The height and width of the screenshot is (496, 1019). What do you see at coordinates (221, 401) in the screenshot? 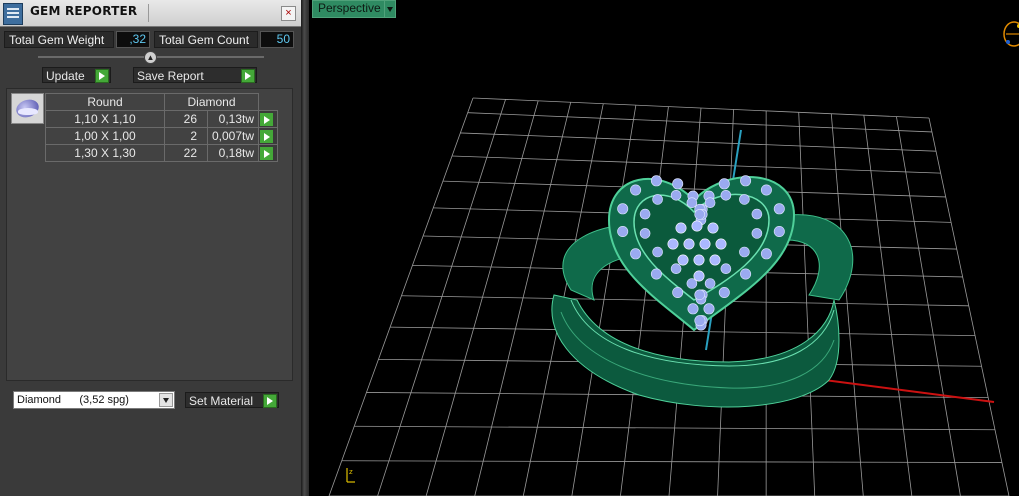
I see `set-material-button-label: Set Material` at bounding box center [221, 401].